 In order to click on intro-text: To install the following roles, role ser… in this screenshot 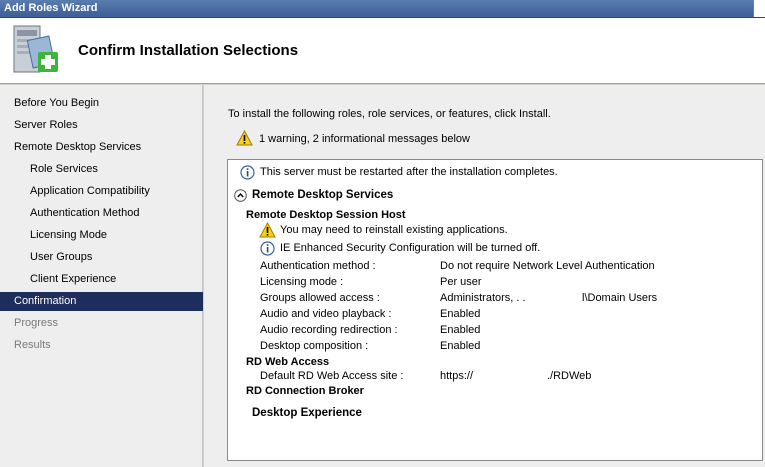, I will do `click(389, 114)`.